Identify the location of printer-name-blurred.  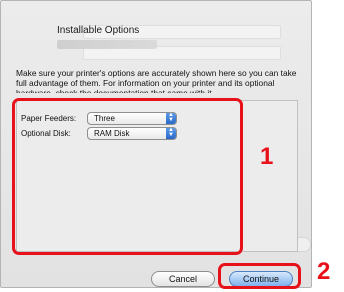
(107, 44).